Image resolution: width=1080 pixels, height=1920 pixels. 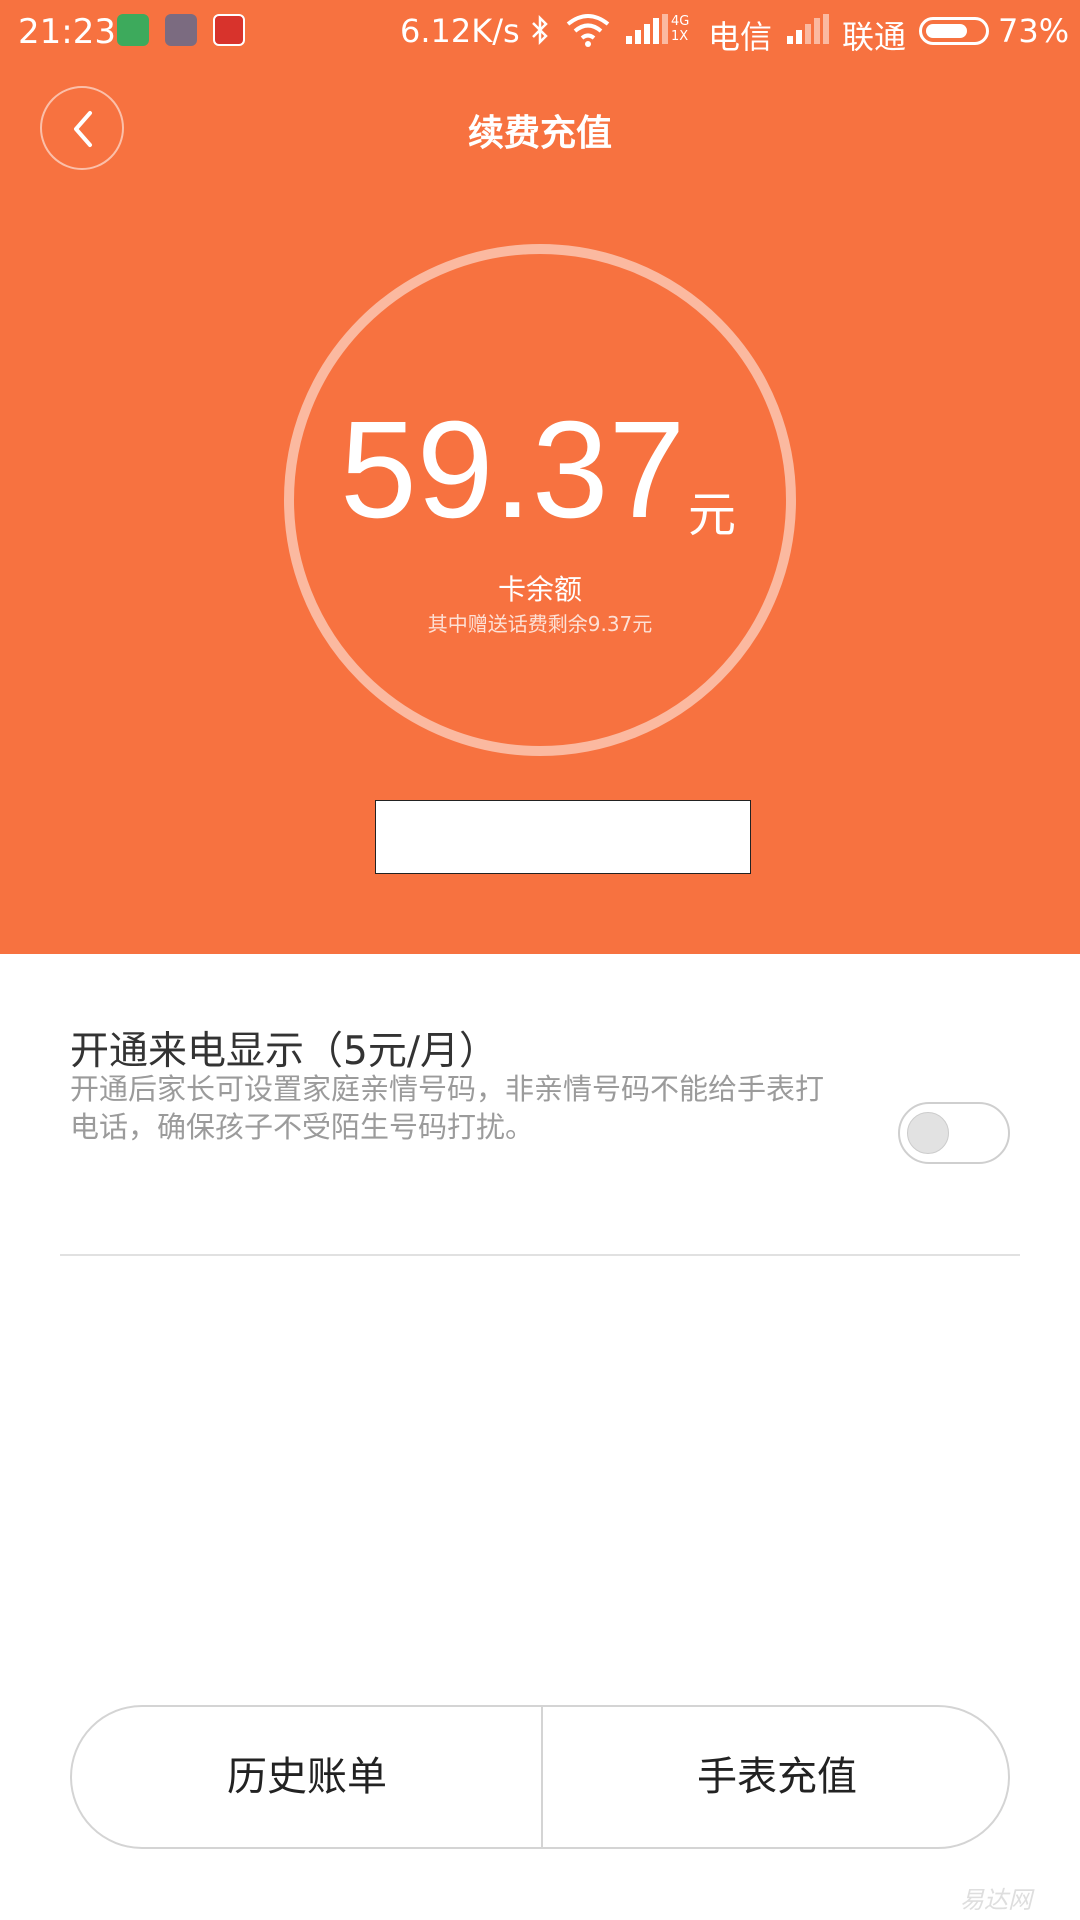 I want to click on carrier-2: 联通, so click(x=874, y=37).